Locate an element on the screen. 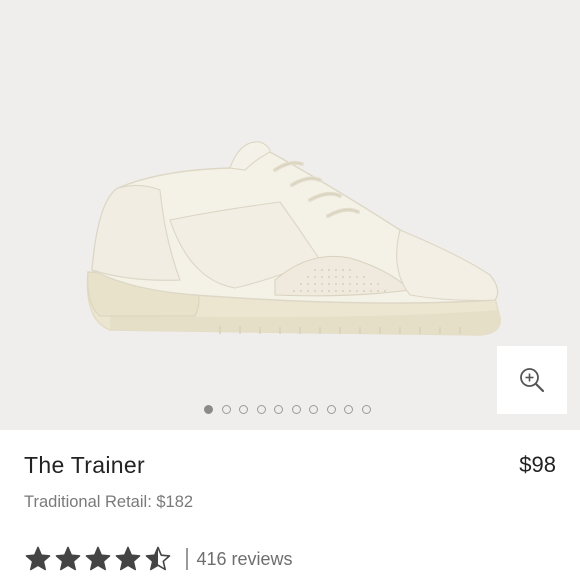 The height and width of the screenshot is (580, 580). traditional-retail-price: Traditional Retail: $182 is located at coordinates (109, 502).